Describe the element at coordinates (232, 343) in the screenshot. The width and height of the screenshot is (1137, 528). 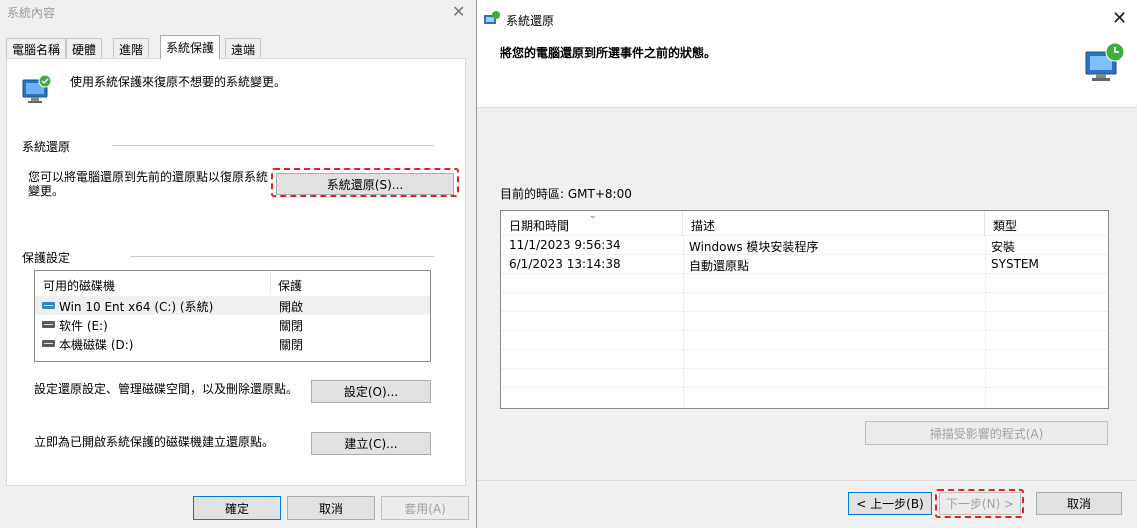
I see `drive-row: 本機磁碟 (D:) 關閉` at that location.